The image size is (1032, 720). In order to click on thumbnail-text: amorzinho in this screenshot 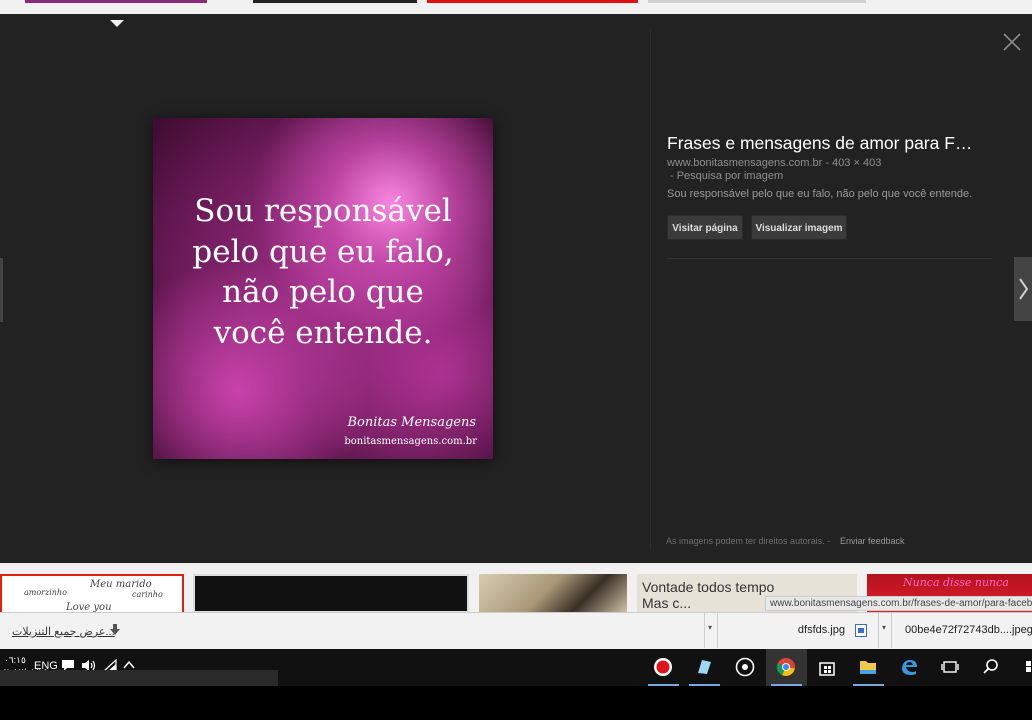, I will do `click(45, 592)`.